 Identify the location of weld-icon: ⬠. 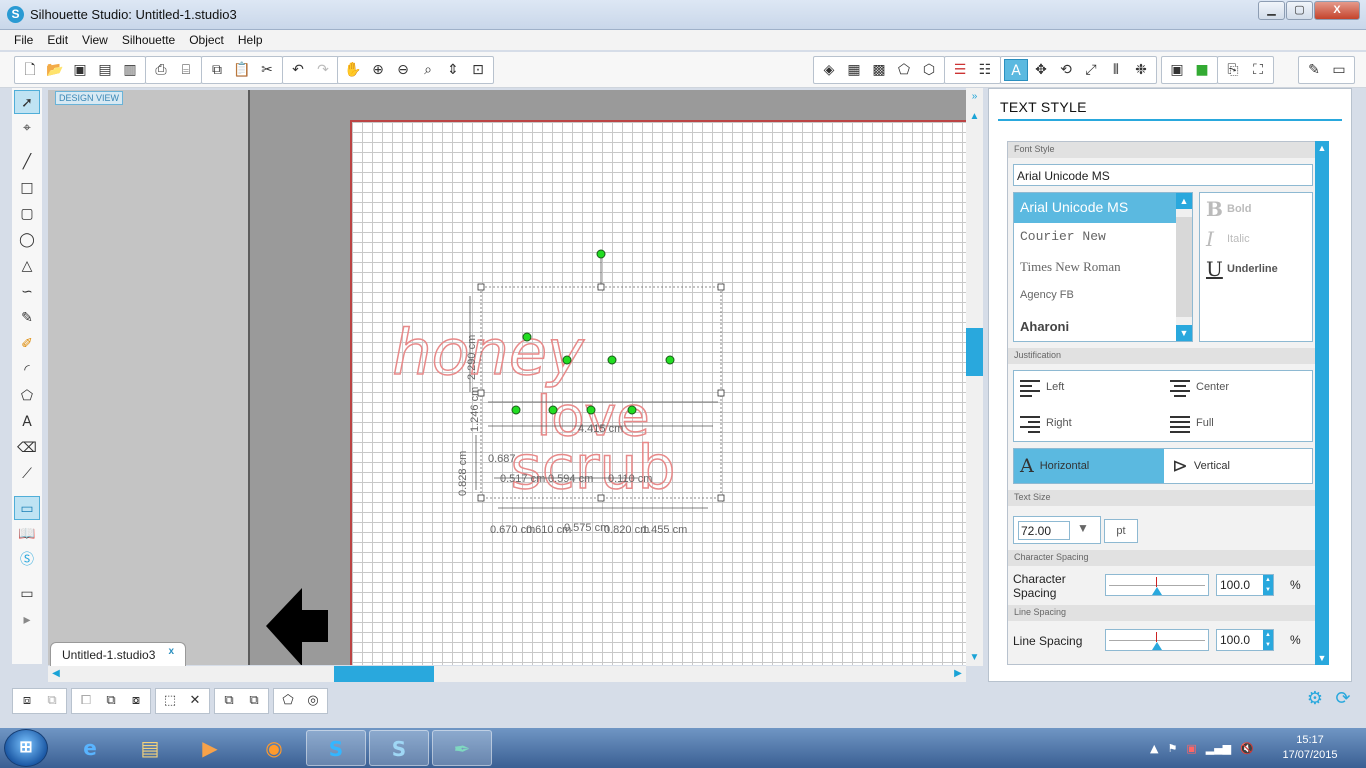
(288, 701).